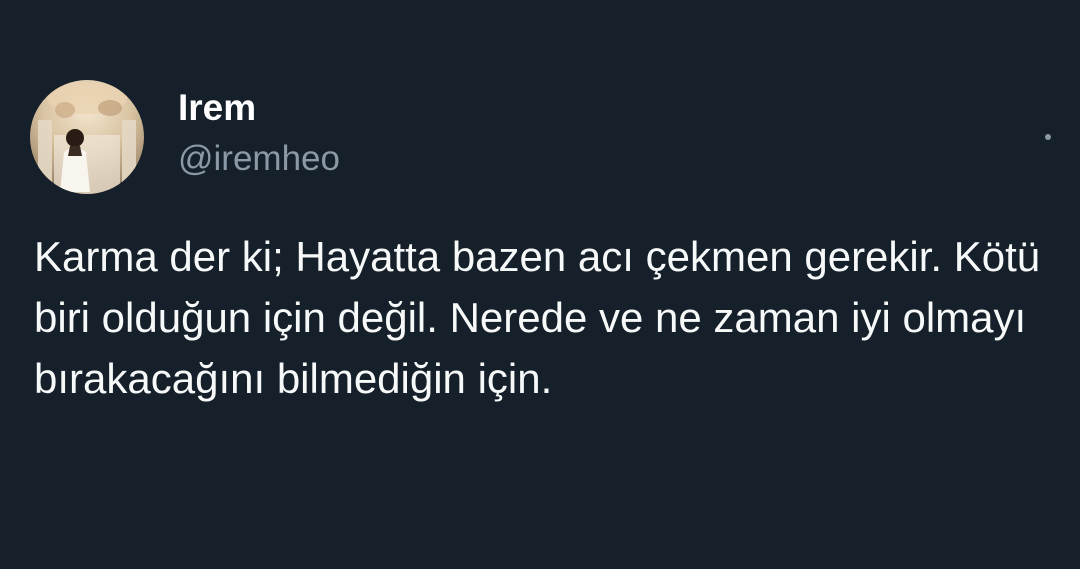 Image resolution: width=1080 pixels, height=569 pixels. What do you see at coordinates (1048, 137) in the screenshot?
I see `more-options-icon` at bounding box center [1048, 137].